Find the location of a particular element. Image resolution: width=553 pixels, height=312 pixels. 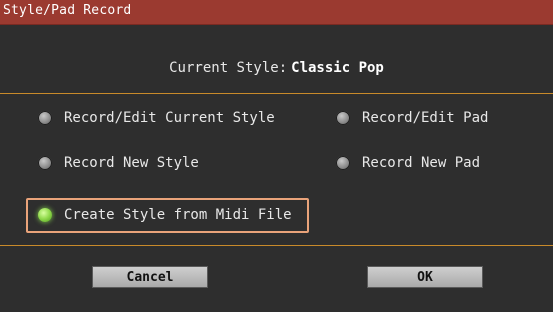

dialog-title: Style/Pad Record is located at coordinates (67, 10).